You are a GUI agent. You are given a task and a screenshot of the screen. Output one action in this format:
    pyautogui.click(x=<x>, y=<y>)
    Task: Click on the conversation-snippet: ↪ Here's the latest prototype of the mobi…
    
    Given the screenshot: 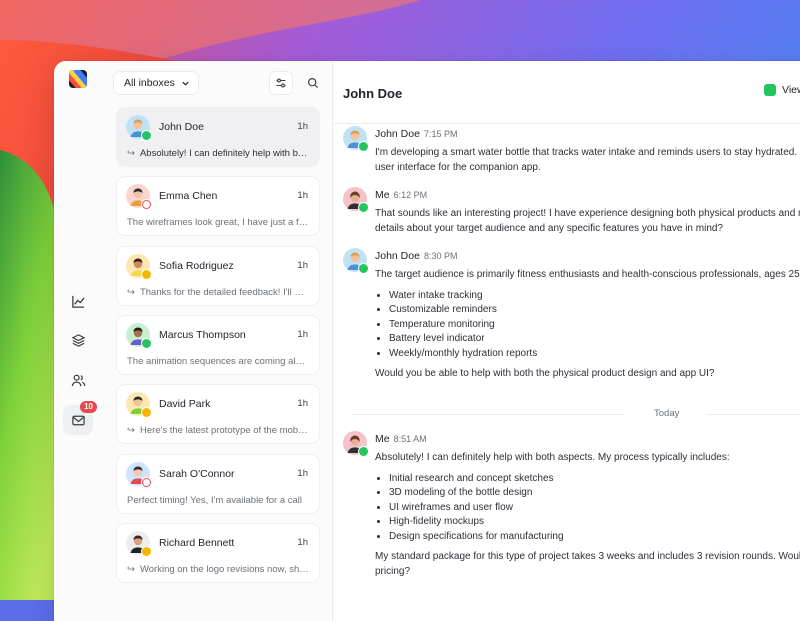 What is the action you would take?
    pyautogui.click(x=218, y=430)
    